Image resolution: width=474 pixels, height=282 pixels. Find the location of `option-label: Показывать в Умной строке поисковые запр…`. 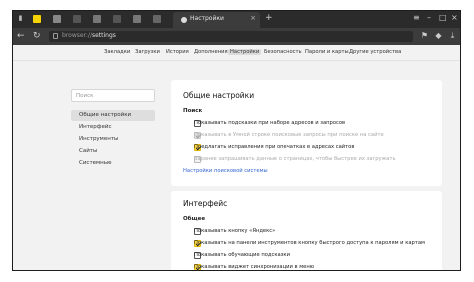

option-label: Показывать в Умной строке поисковые запр… is located at coordinates (289, 134).